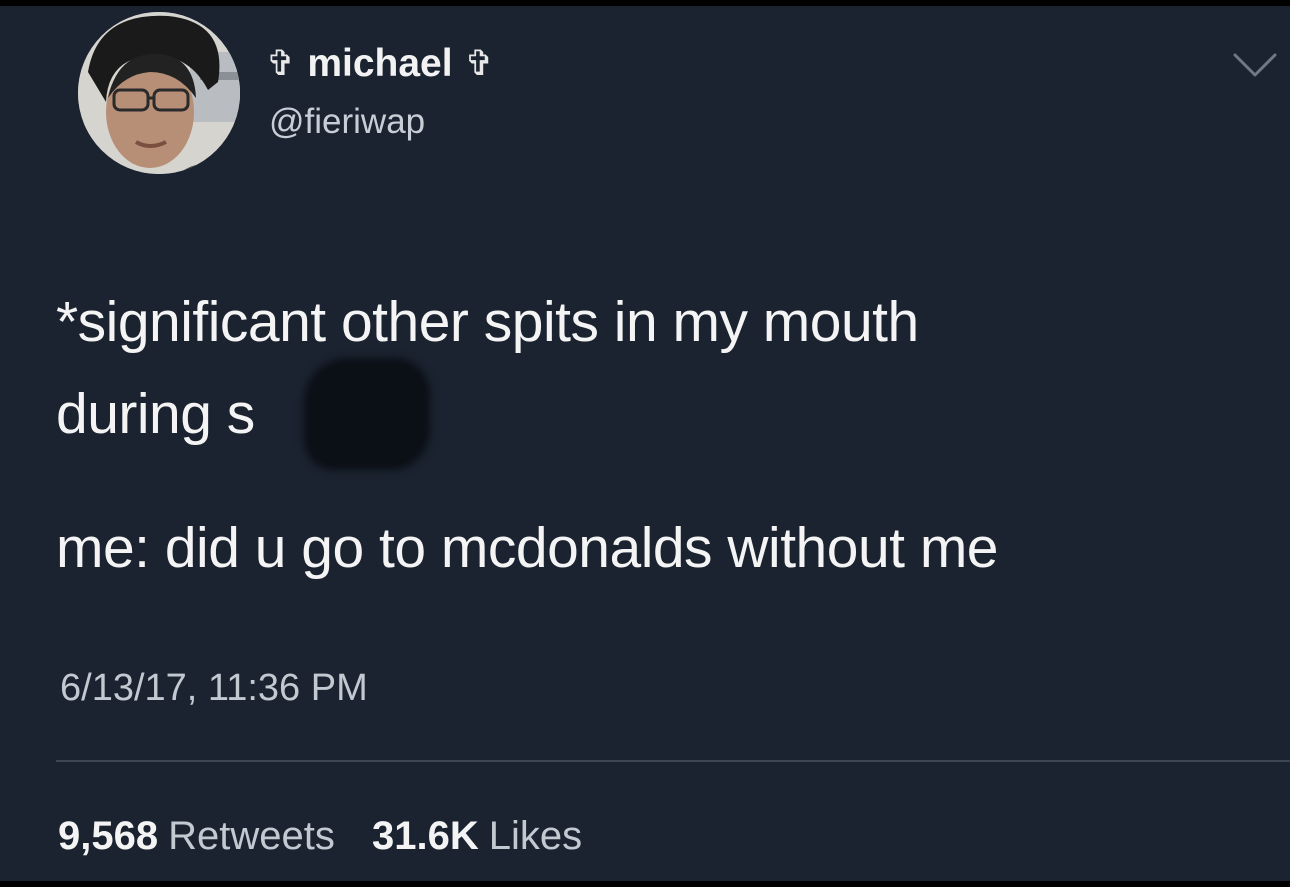 This screenshot has width=1290, height=887. I want to click on author-handle: @fieriwap, so click(347, 122).